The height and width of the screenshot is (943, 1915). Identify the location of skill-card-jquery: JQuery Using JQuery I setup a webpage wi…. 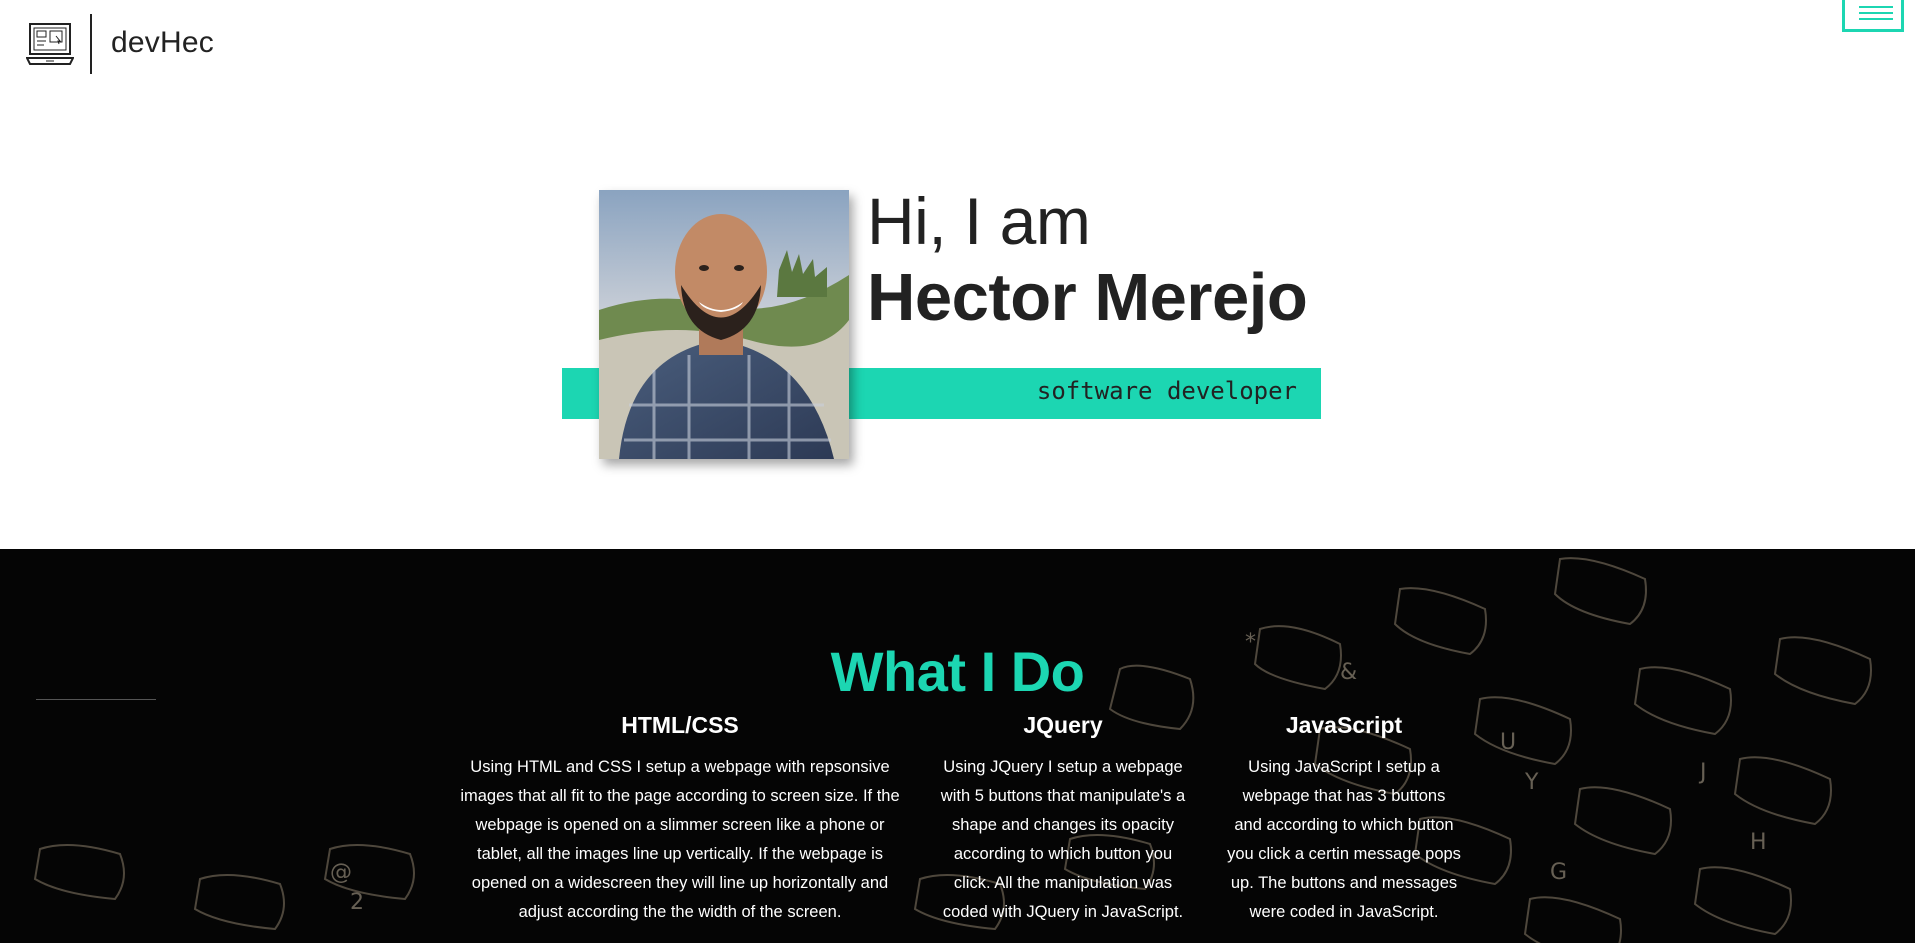
(1063, 819).